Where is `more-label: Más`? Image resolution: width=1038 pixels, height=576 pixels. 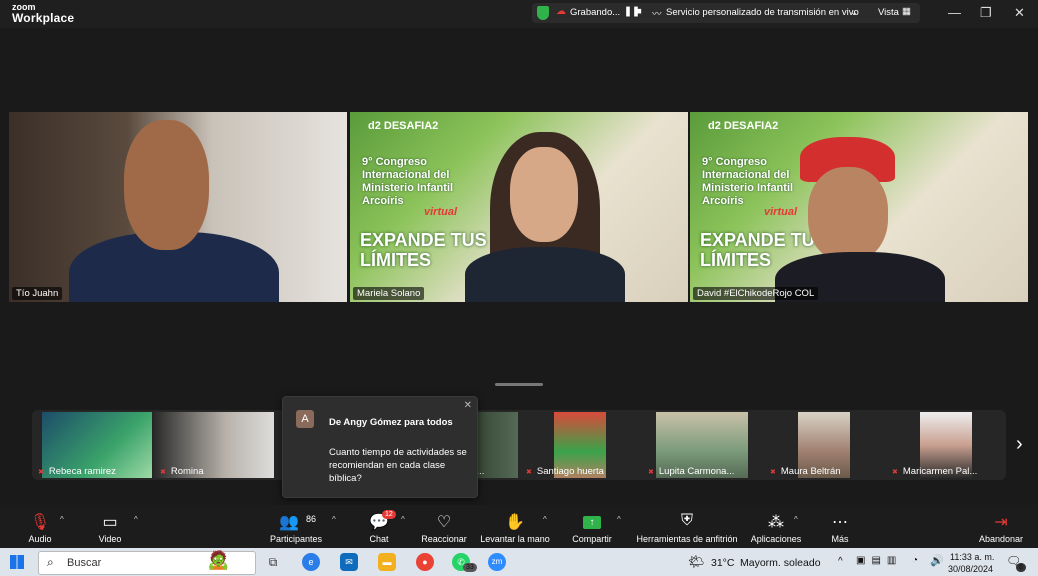
more-label: Más is located at coordinates (840, 539).